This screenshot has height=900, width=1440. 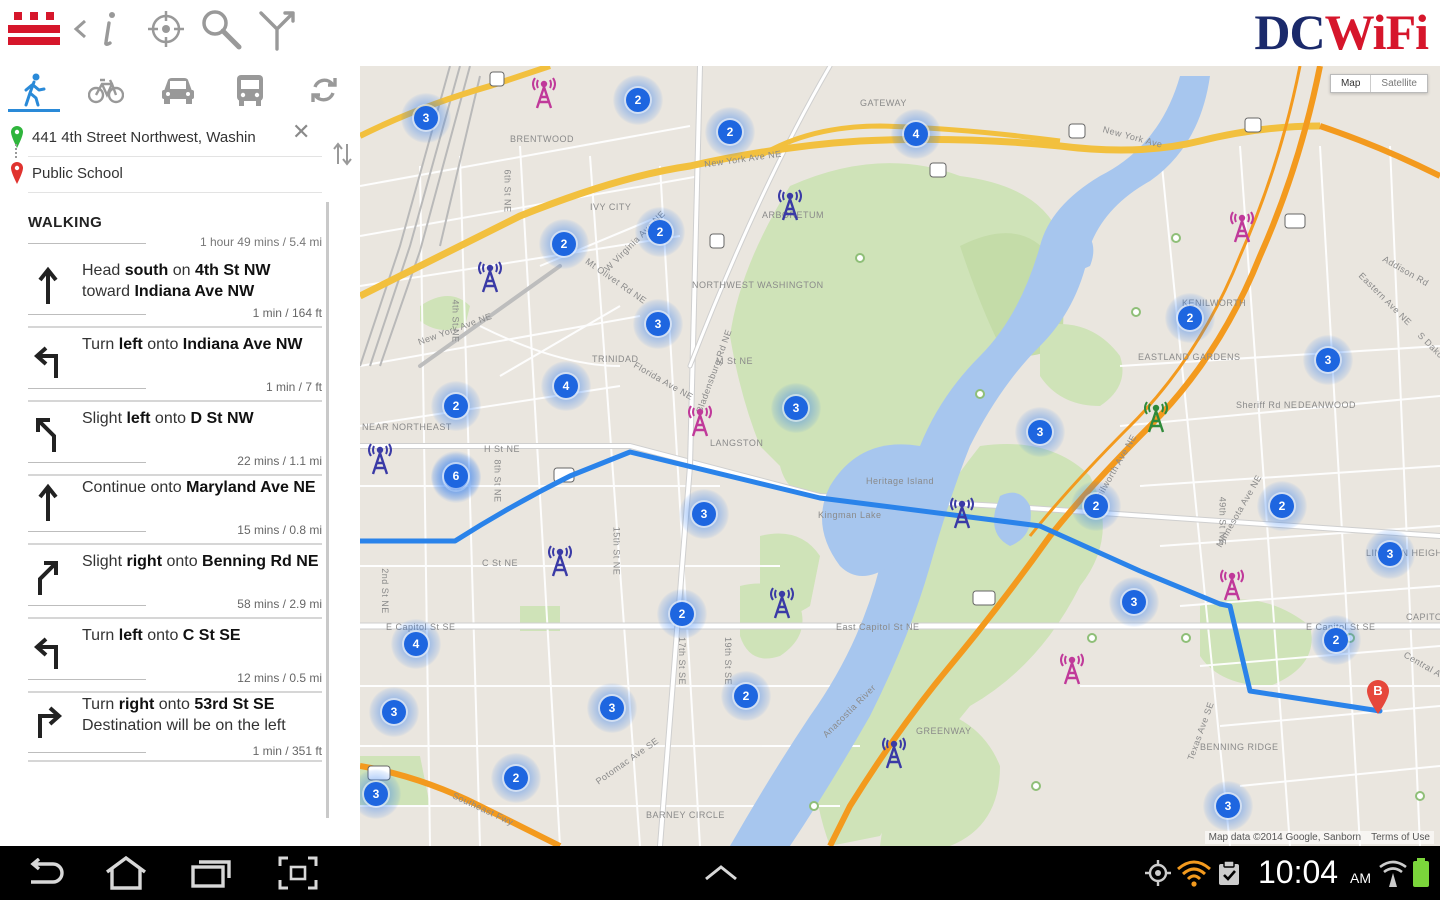 I want to click on map-label: NORTHWEST WASHINGTON, so click(x=758, y=285).